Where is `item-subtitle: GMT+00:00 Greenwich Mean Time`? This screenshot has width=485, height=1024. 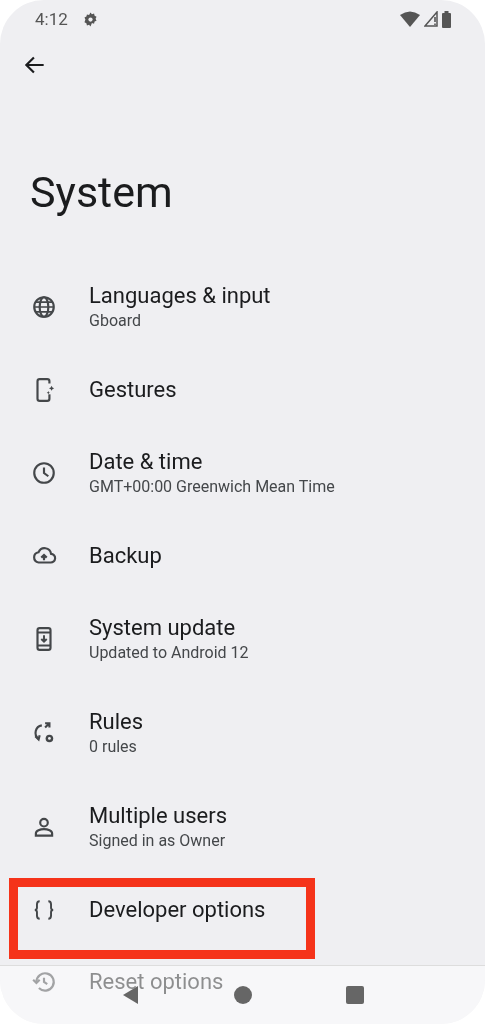 item-subtitle: GMT+00:00 Greenwich Mean Time is located at coordinates (212, 487).